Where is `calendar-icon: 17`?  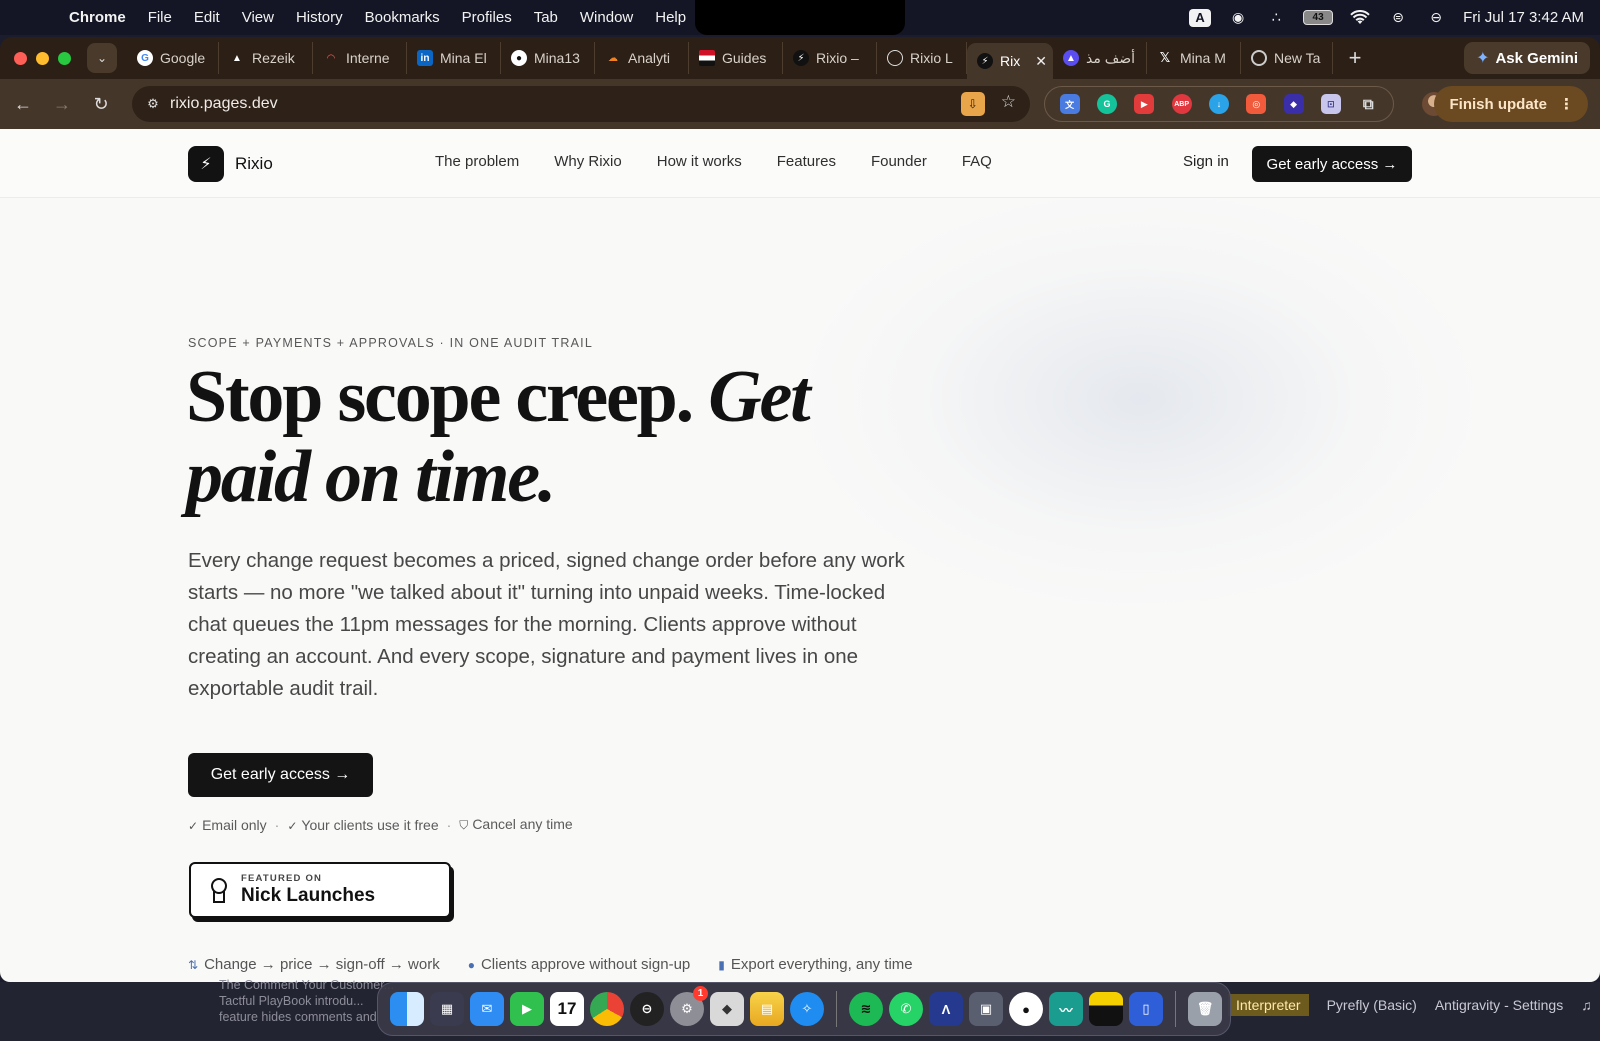 calendar-icon: 17 is located at coordinates (567, 1009).